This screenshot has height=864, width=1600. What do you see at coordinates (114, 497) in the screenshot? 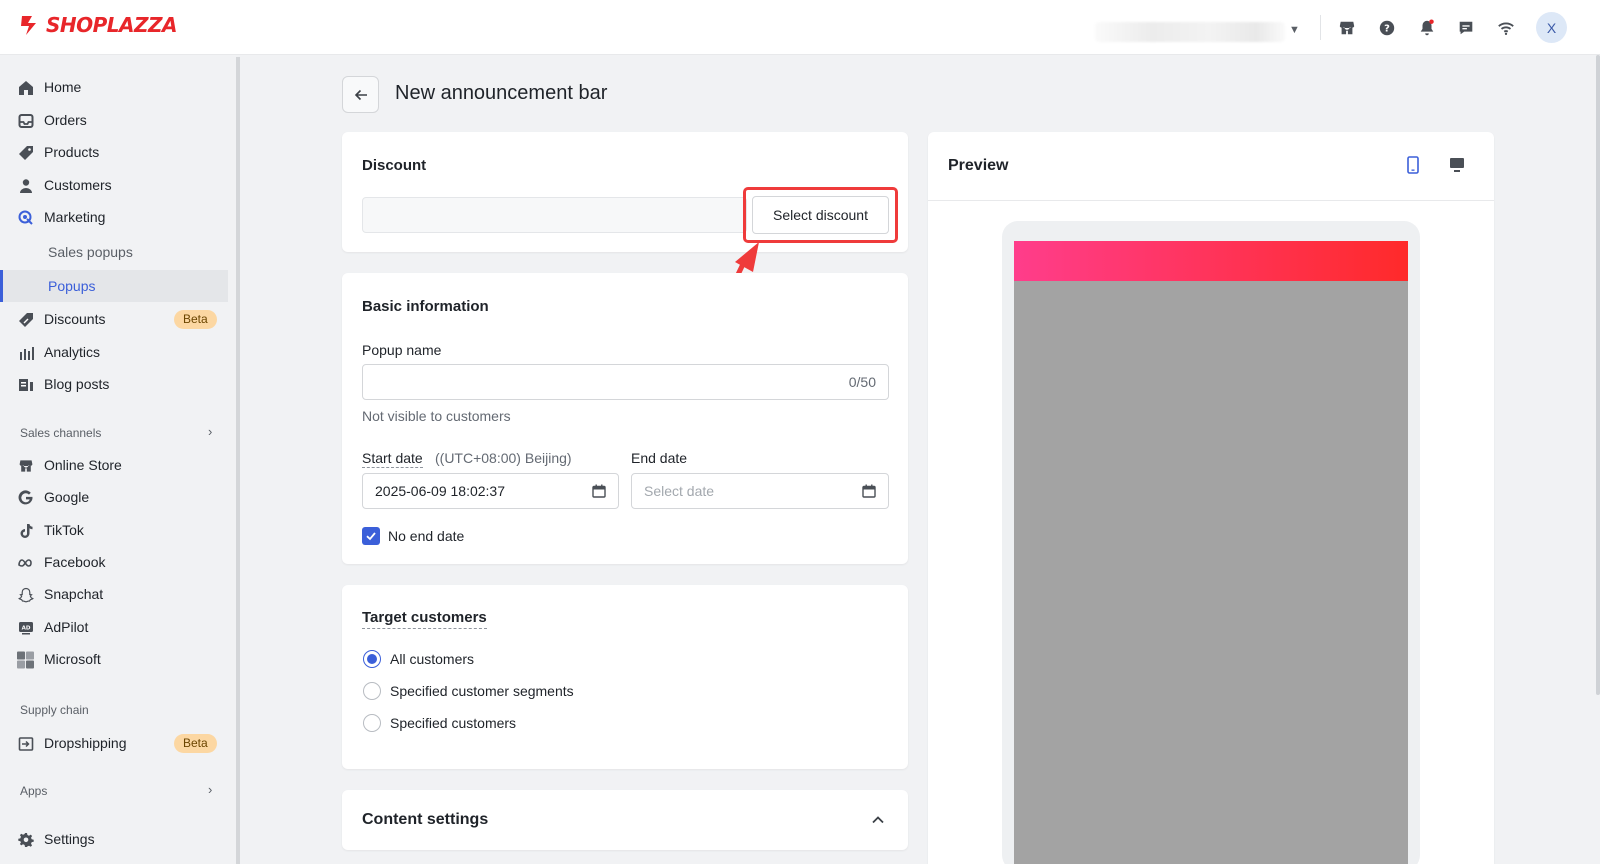
I see `sidebar-item-google: Google` at bounding box center [114, 497].